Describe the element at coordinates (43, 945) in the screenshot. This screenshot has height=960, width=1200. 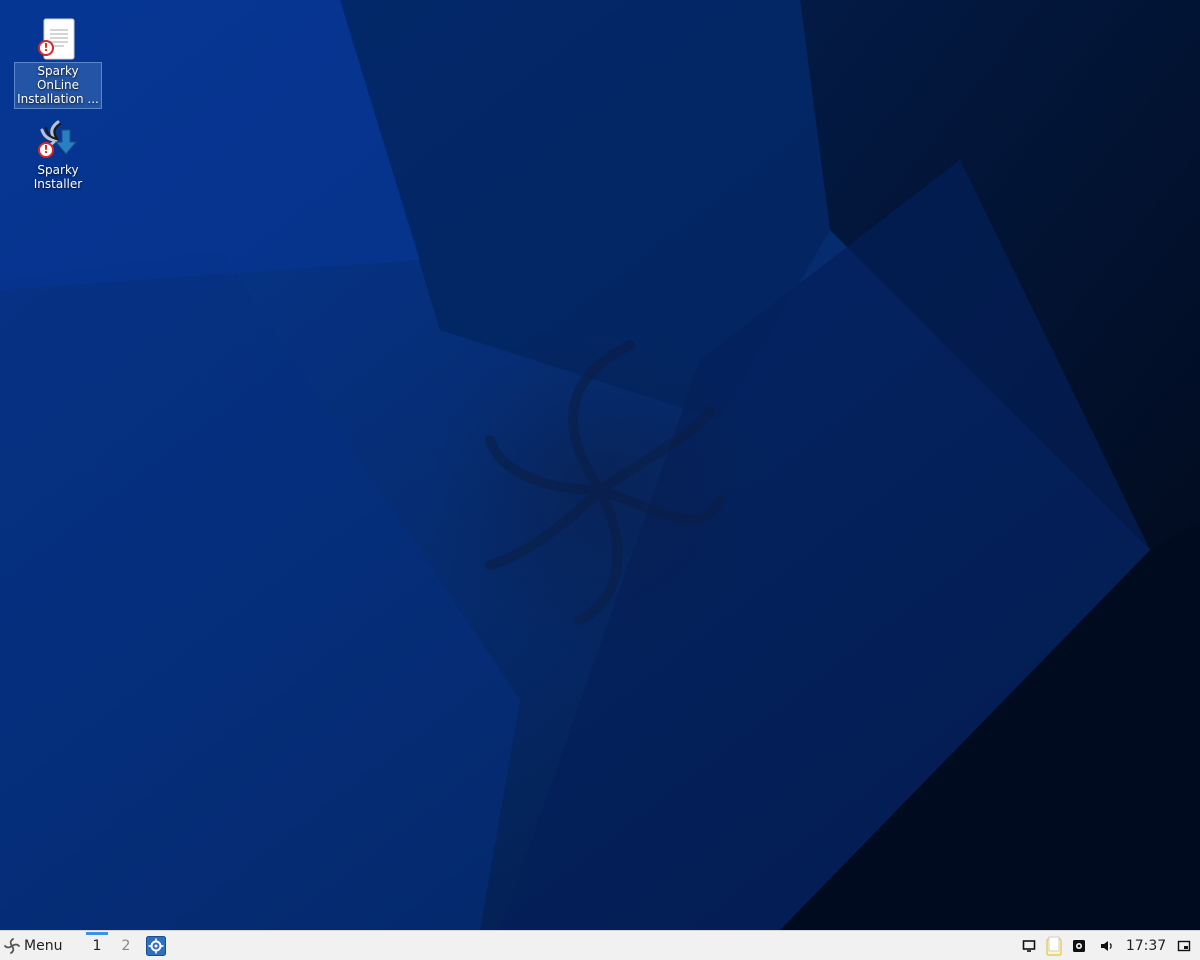
I see `menu-label: Menu` at that location.